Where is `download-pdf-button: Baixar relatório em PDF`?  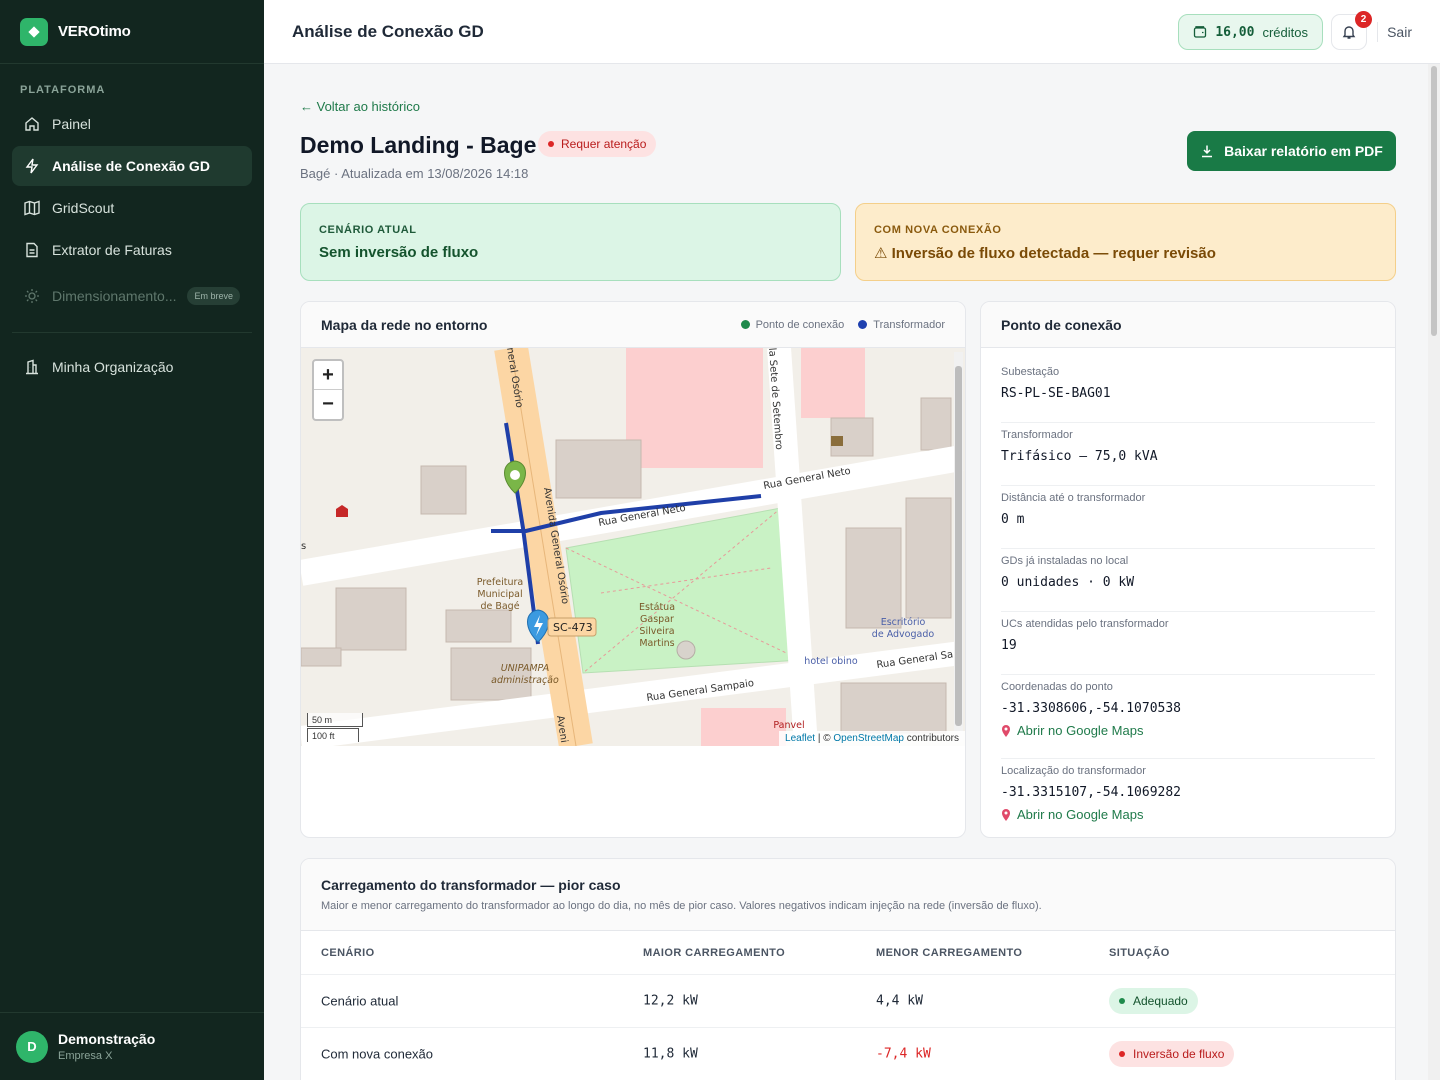 download-pdf-button: Baixar relatório em PDF is located at coordinates (1291, 151).